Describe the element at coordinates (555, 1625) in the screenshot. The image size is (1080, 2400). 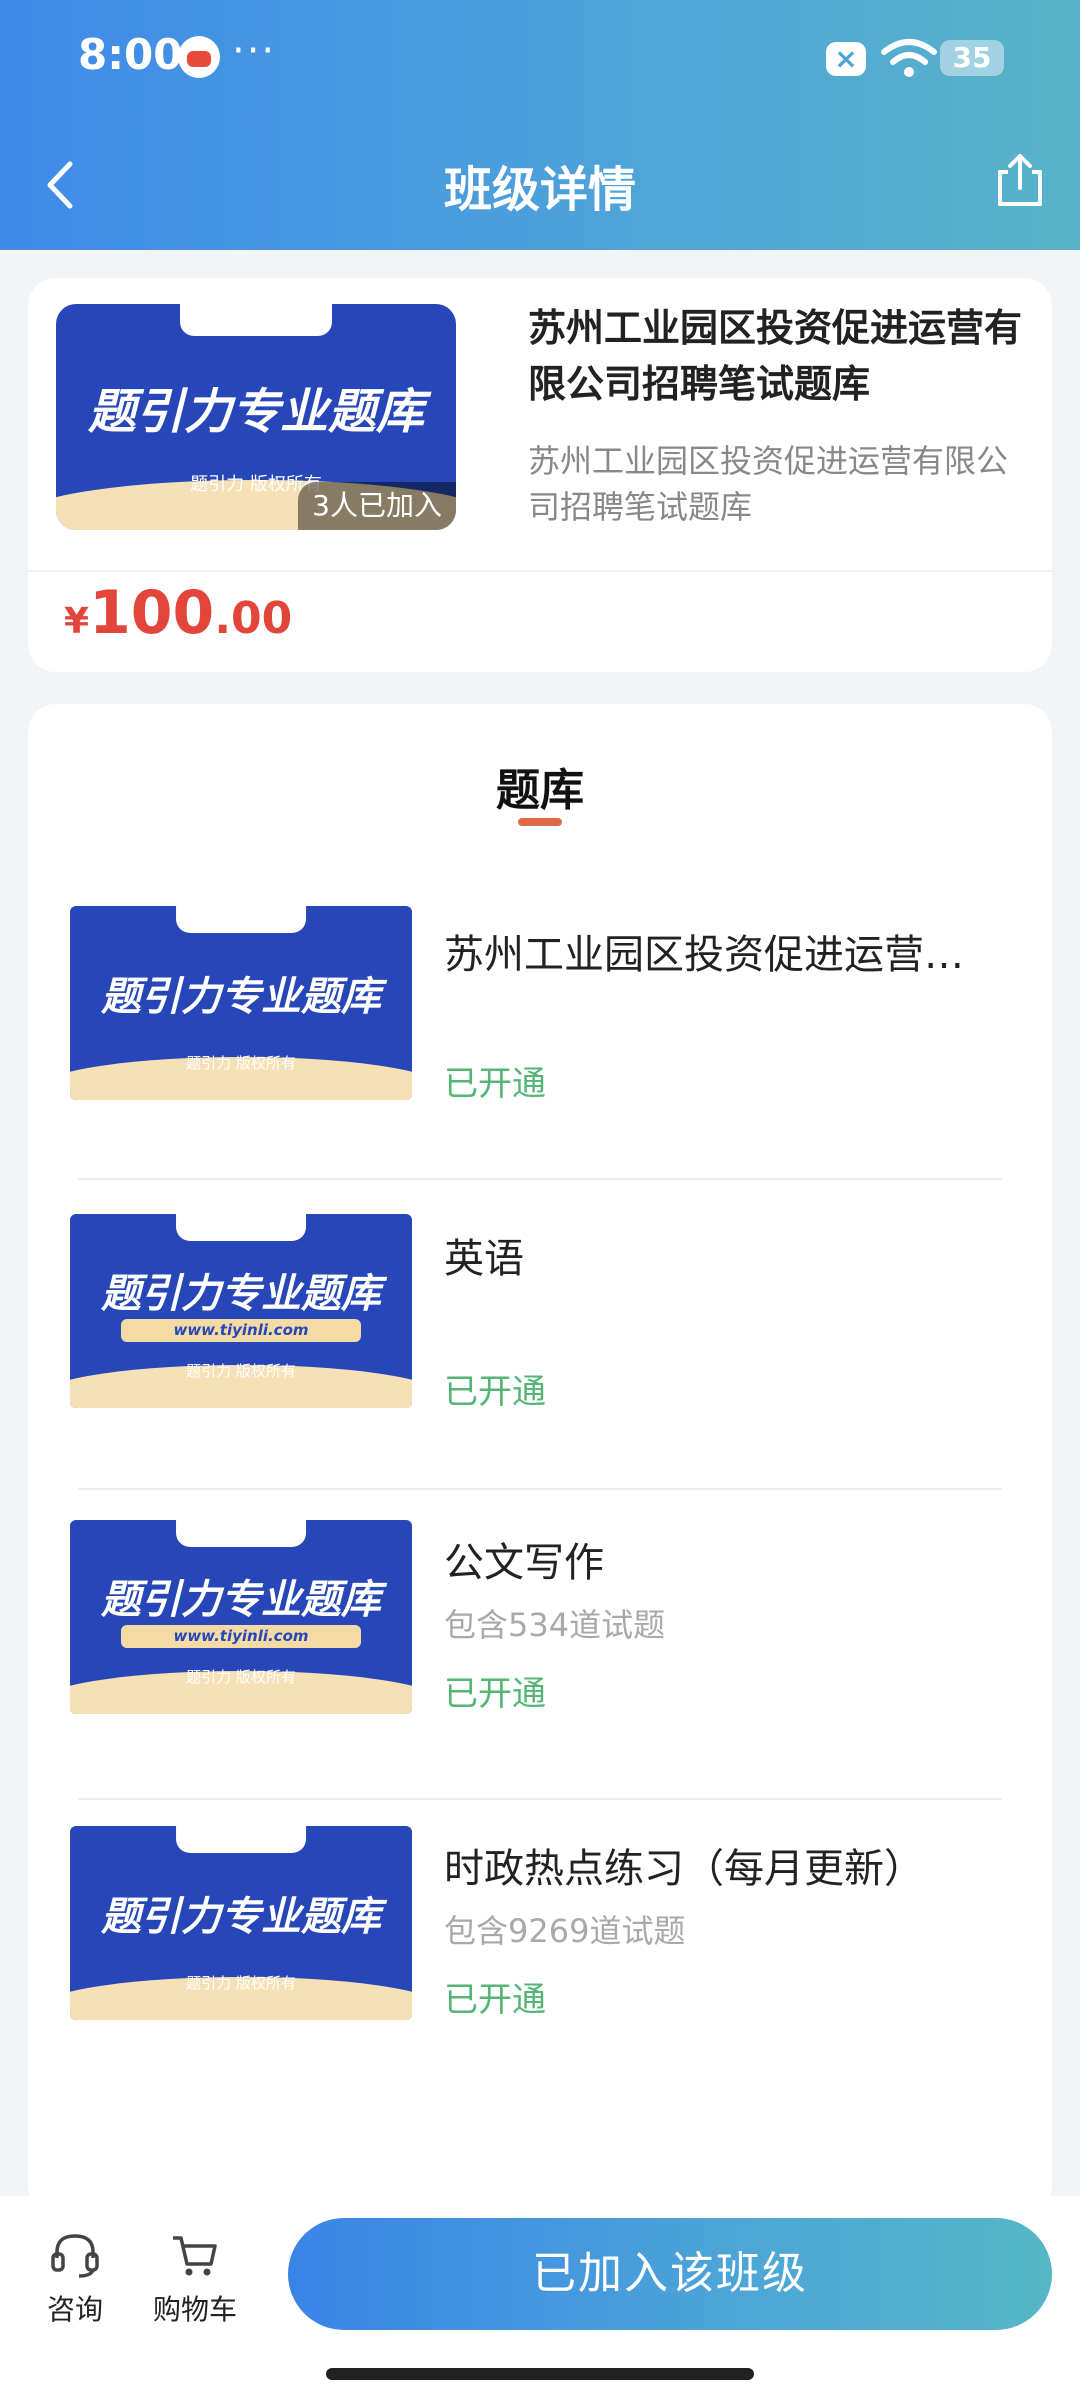
I see `bank-item-count: 包含534道试题` at that location.